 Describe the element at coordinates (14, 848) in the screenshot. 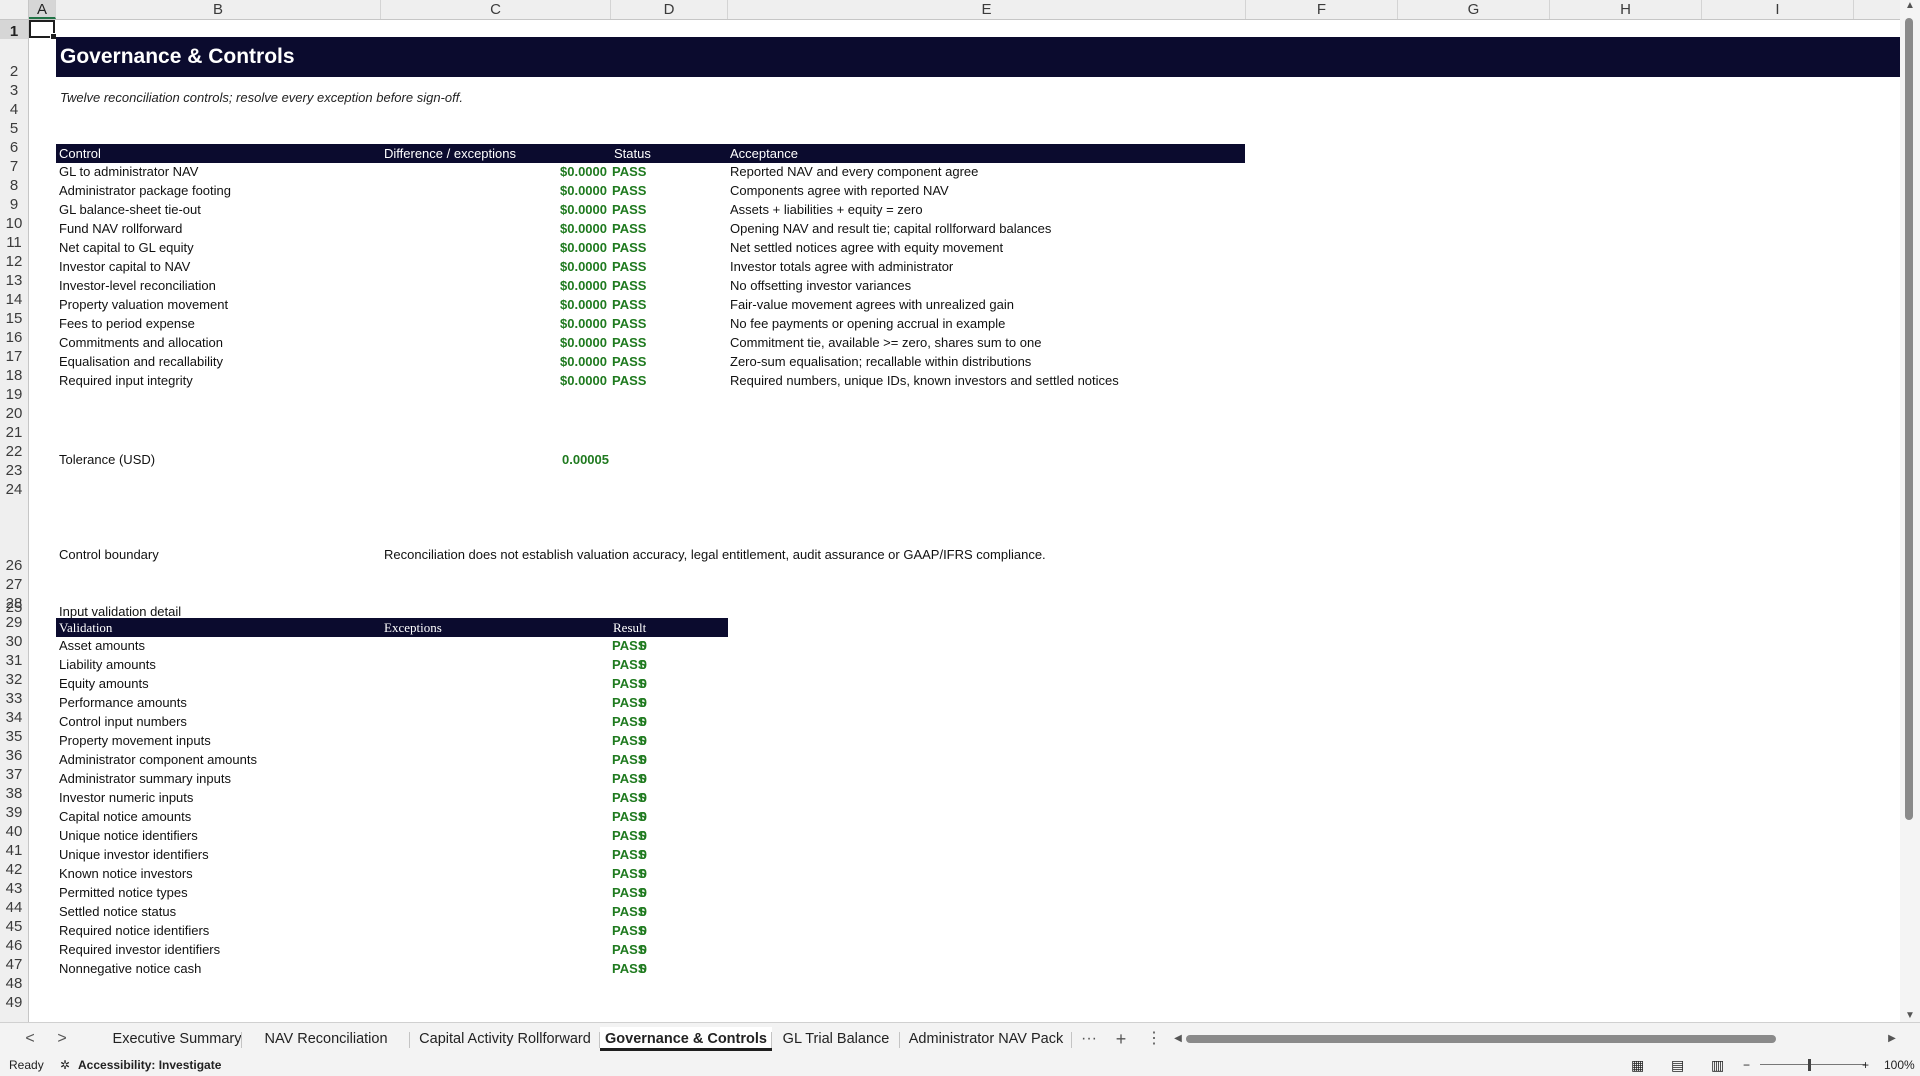

I see `row-header-41: 41` at that location.